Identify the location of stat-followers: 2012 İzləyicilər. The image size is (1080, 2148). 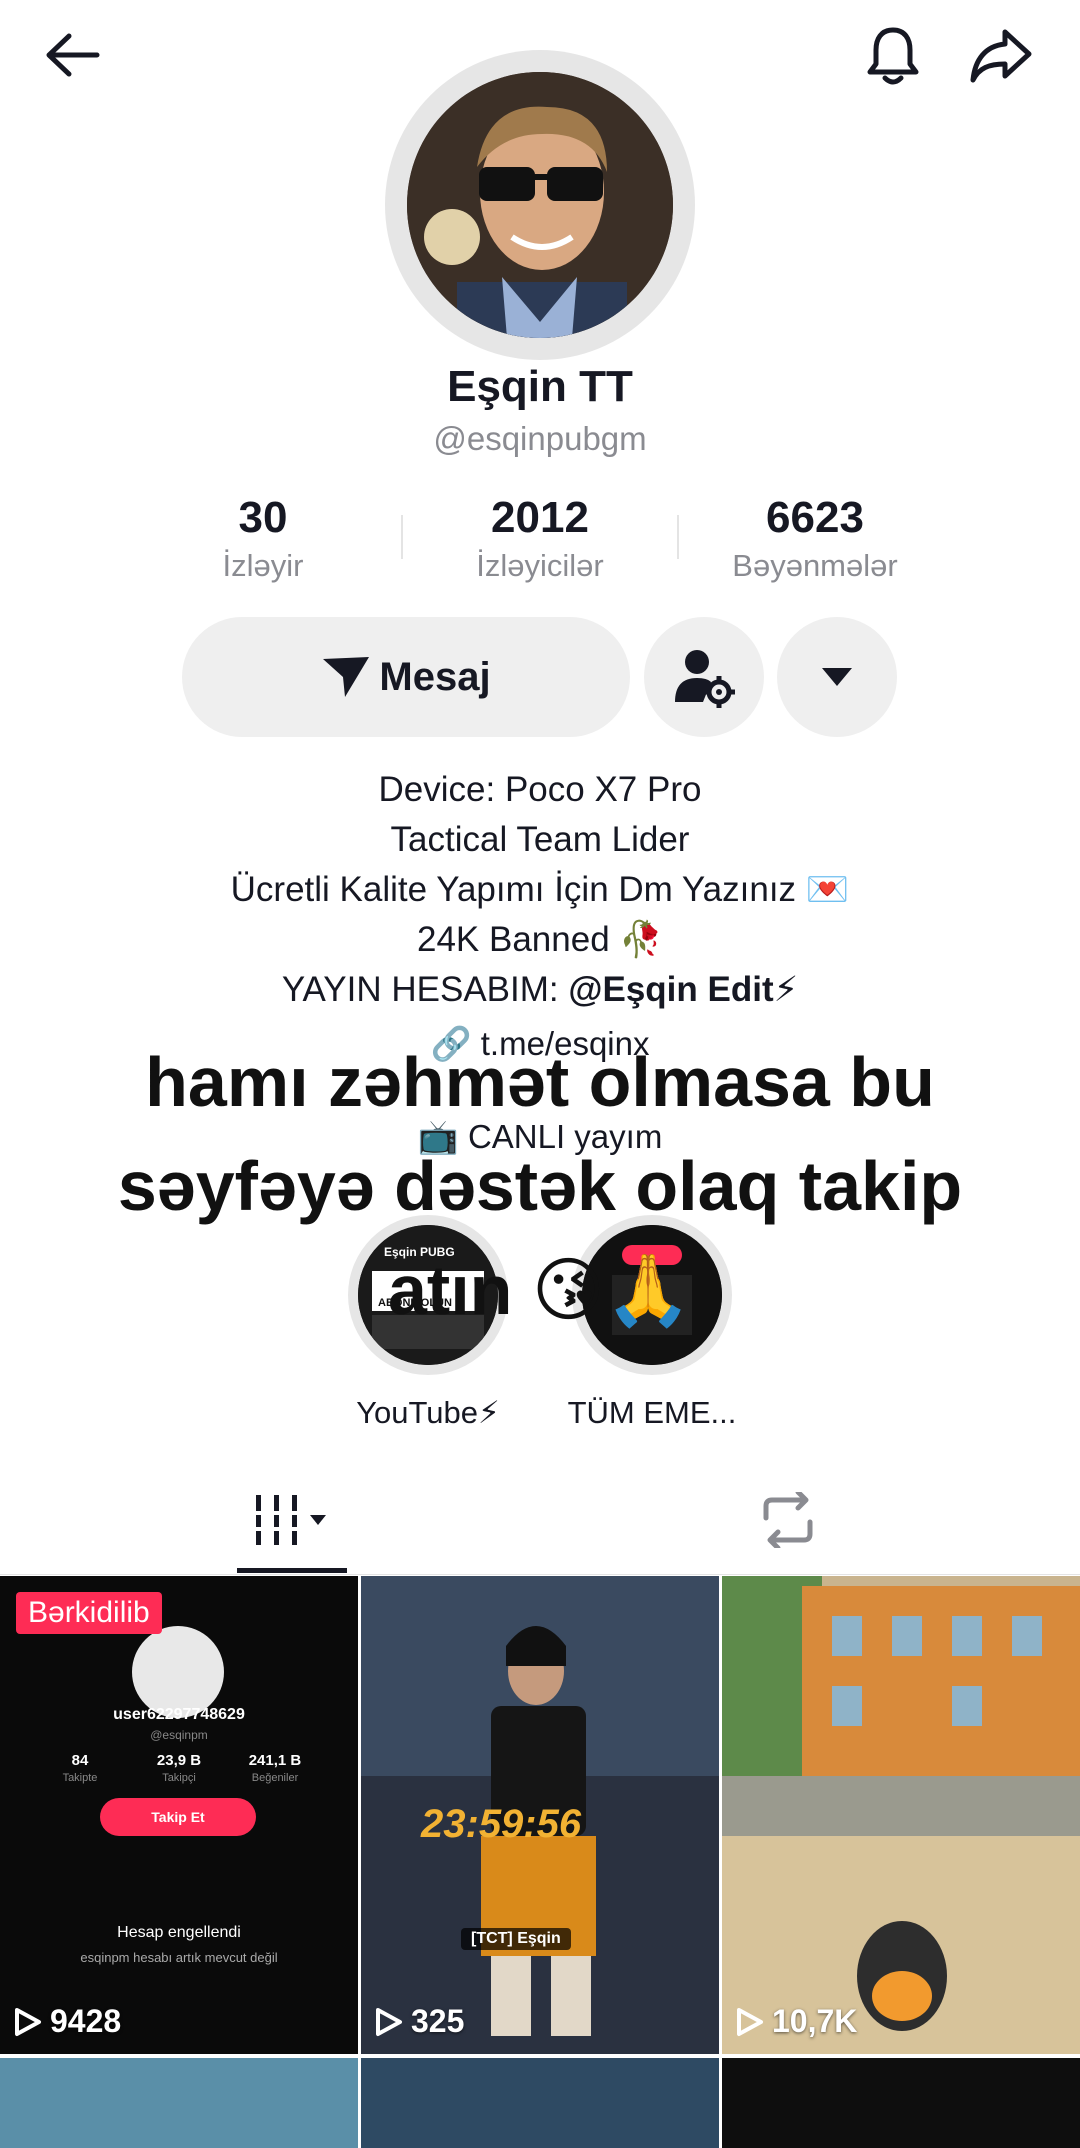
(540, 540).